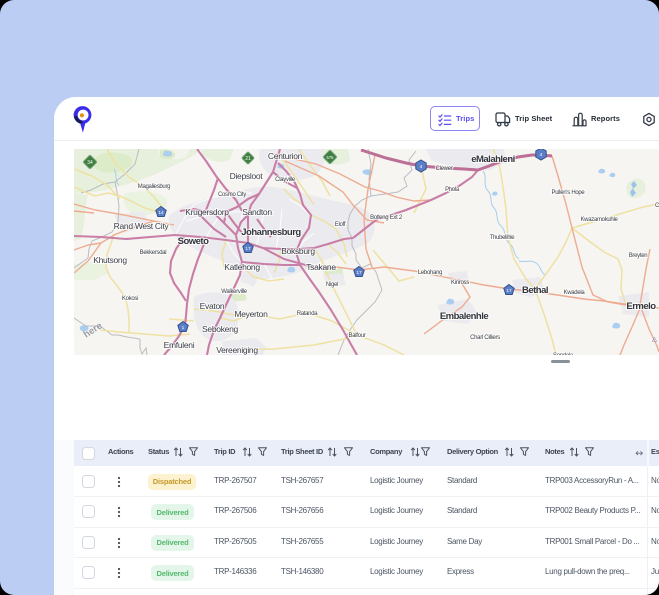 The height and width of the screenshot is (595, 659). Describe the element at coordinates (332, 285) in the screenshot. I see `svg-text: Nigel` at that location.